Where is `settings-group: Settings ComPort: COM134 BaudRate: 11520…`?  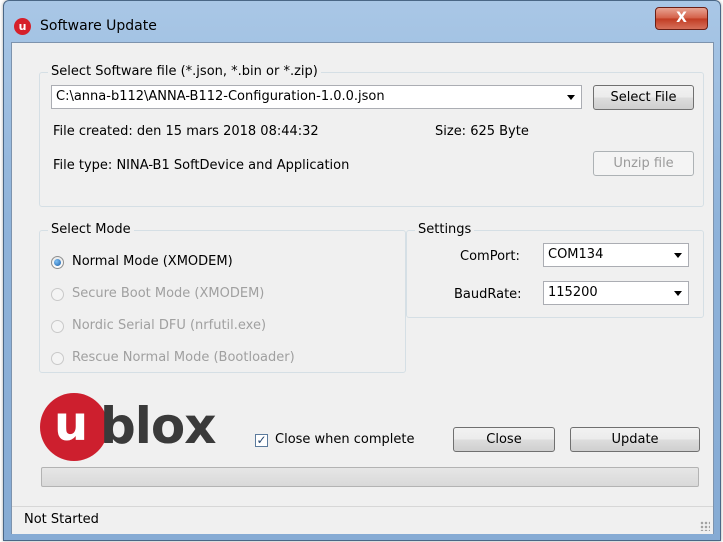 settings-group: Settings ComPort: COM134 BaudRate: 11520… is located at coordinates (555, 270).